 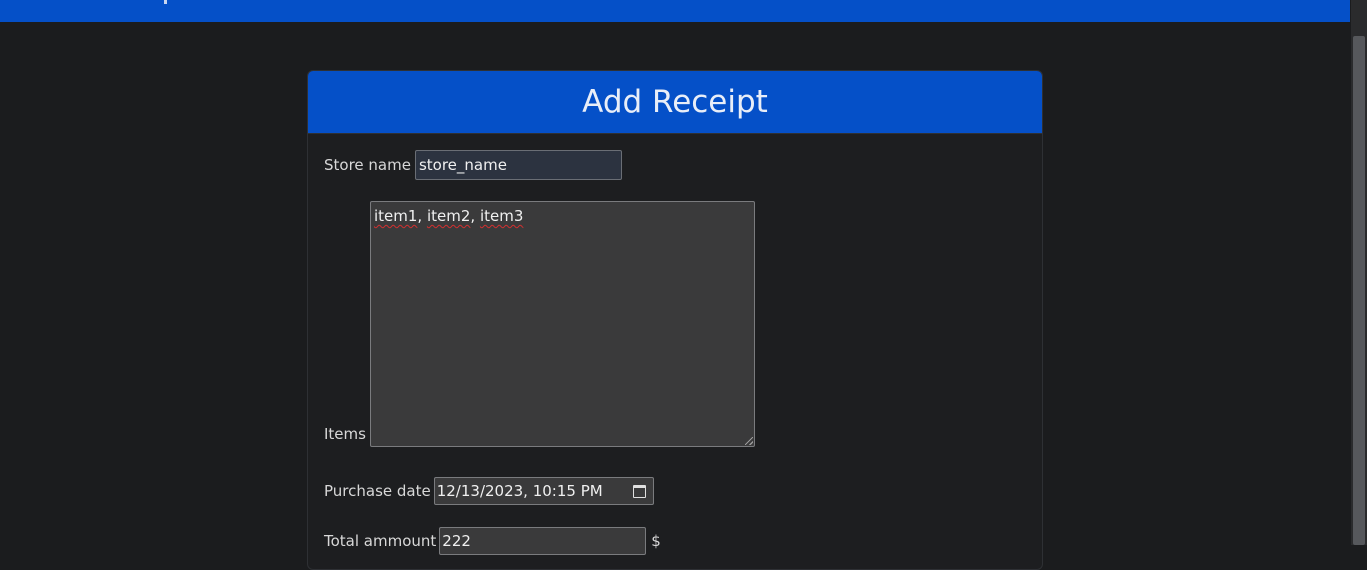 What do you see at coordinates (501, 216) in the screenshot?
I see `items-token-3: item3` at bounding box center [501, 216].